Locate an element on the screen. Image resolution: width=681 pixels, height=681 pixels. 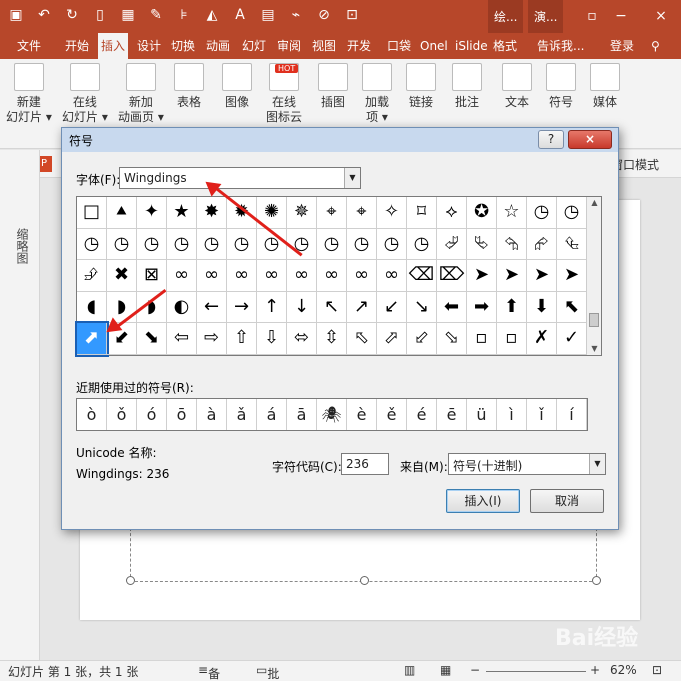
recent-symbol-cell: ā is located at coordinates (302, 414).